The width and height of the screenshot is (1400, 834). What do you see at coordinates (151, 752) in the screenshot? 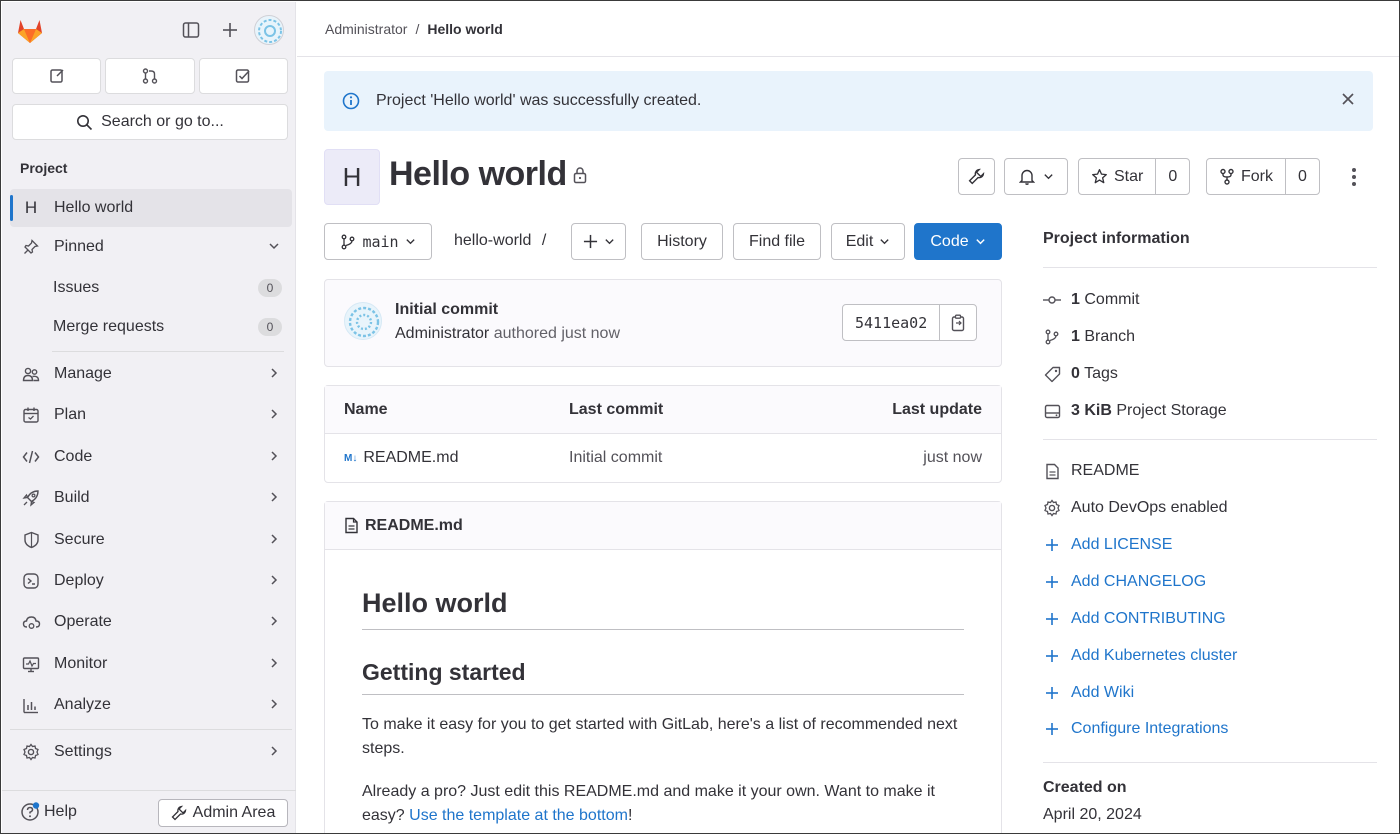
I see `sidebar-item-settings: Settings` at bounding box center [151, 752].